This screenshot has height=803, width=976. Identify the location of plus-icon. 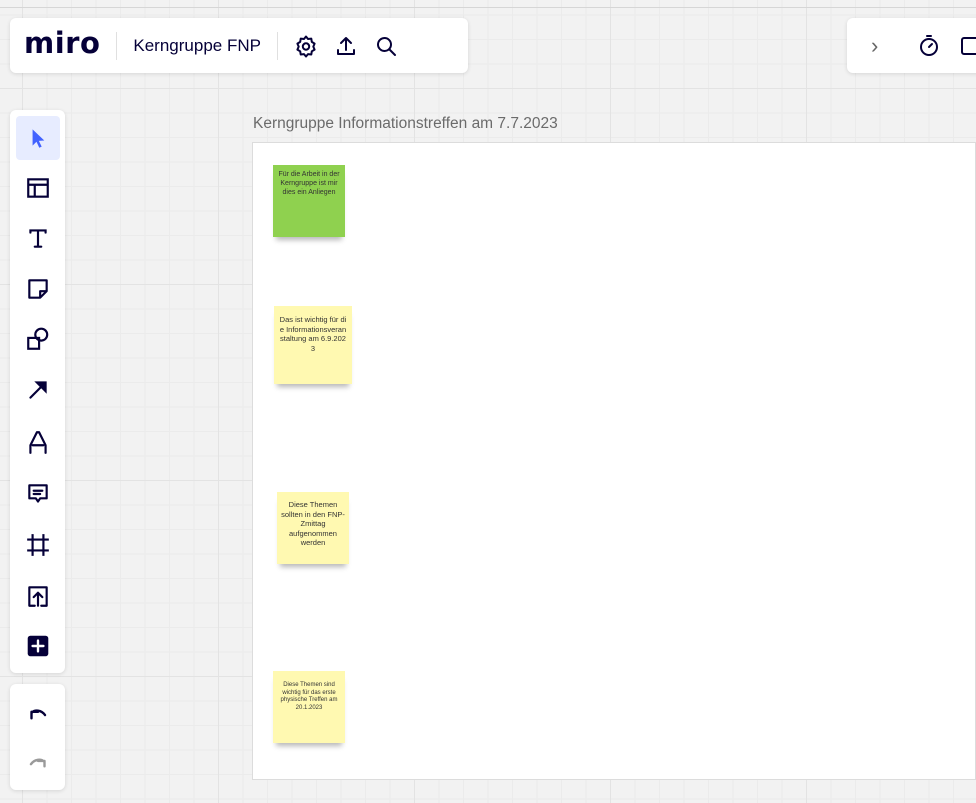
(38, 646).